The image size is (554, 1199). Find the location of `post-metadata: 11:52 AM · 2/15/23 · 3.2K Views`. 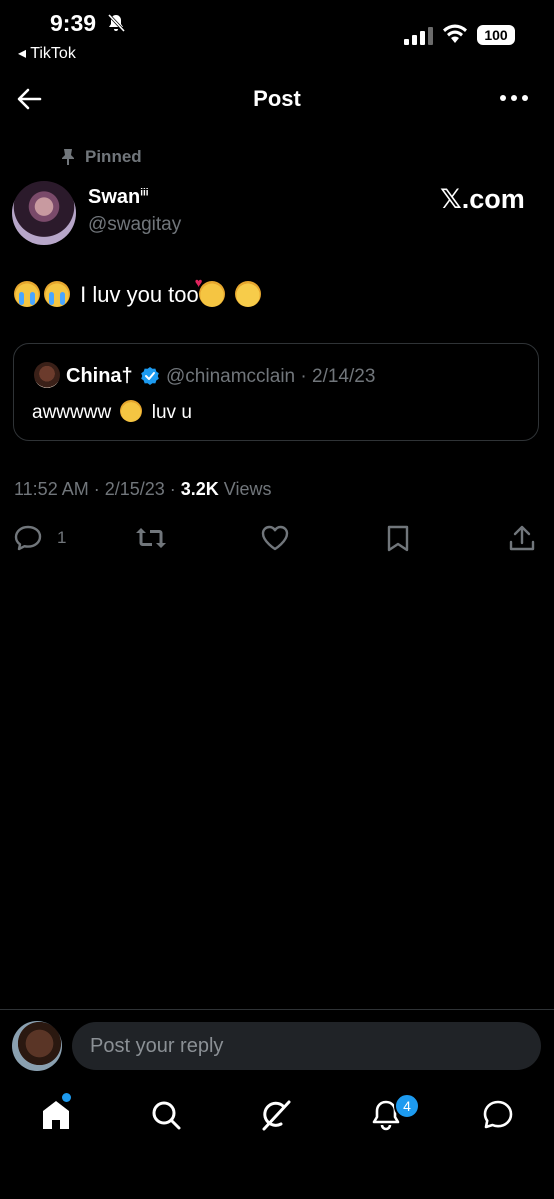

post-metadata: 11:52 AM · 2/15/23 · 3.2K Views is located at coordinates (143, 489).